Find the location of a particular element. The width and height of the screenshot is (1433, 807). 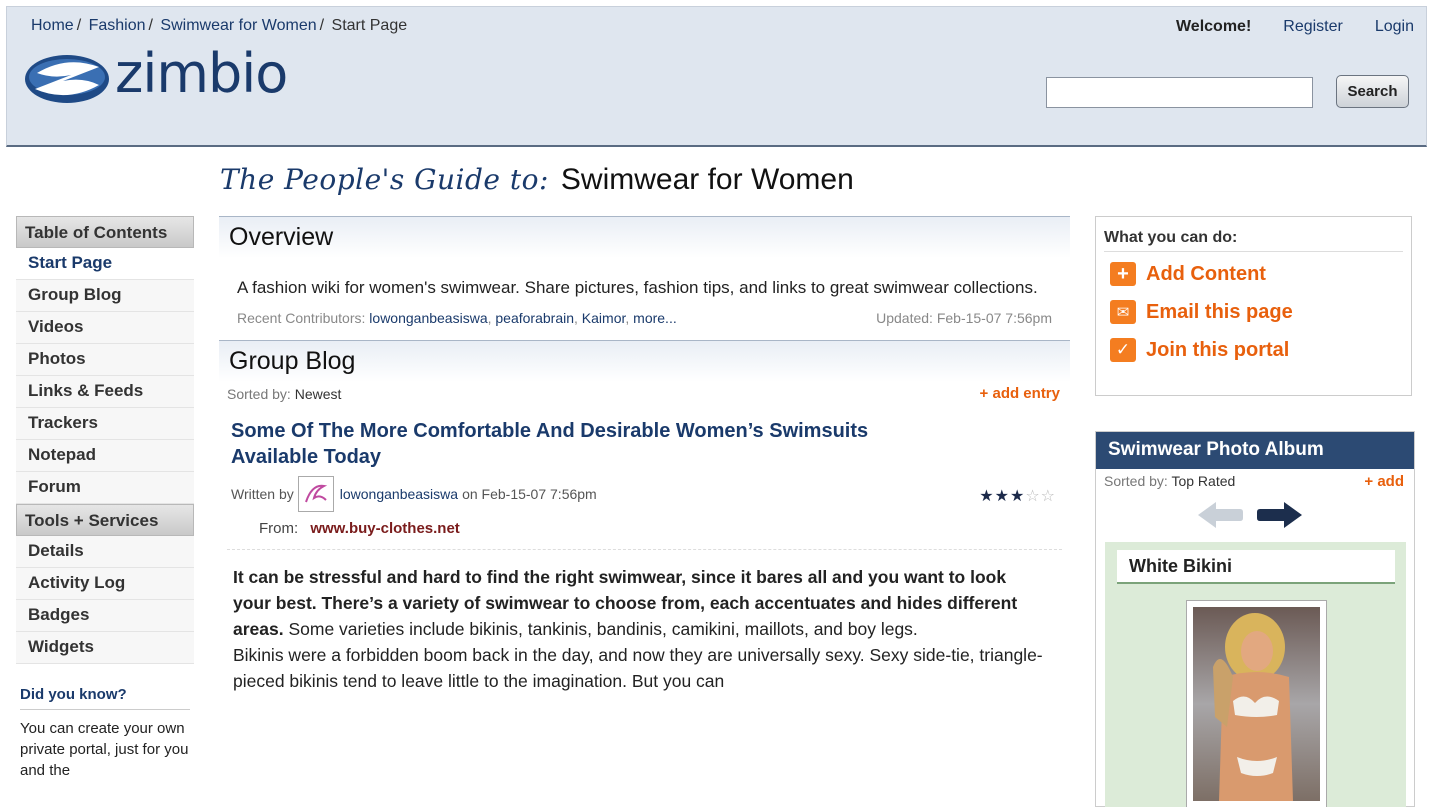

user-links: Welcome! Register Login is located at coordinates (1295, 27).